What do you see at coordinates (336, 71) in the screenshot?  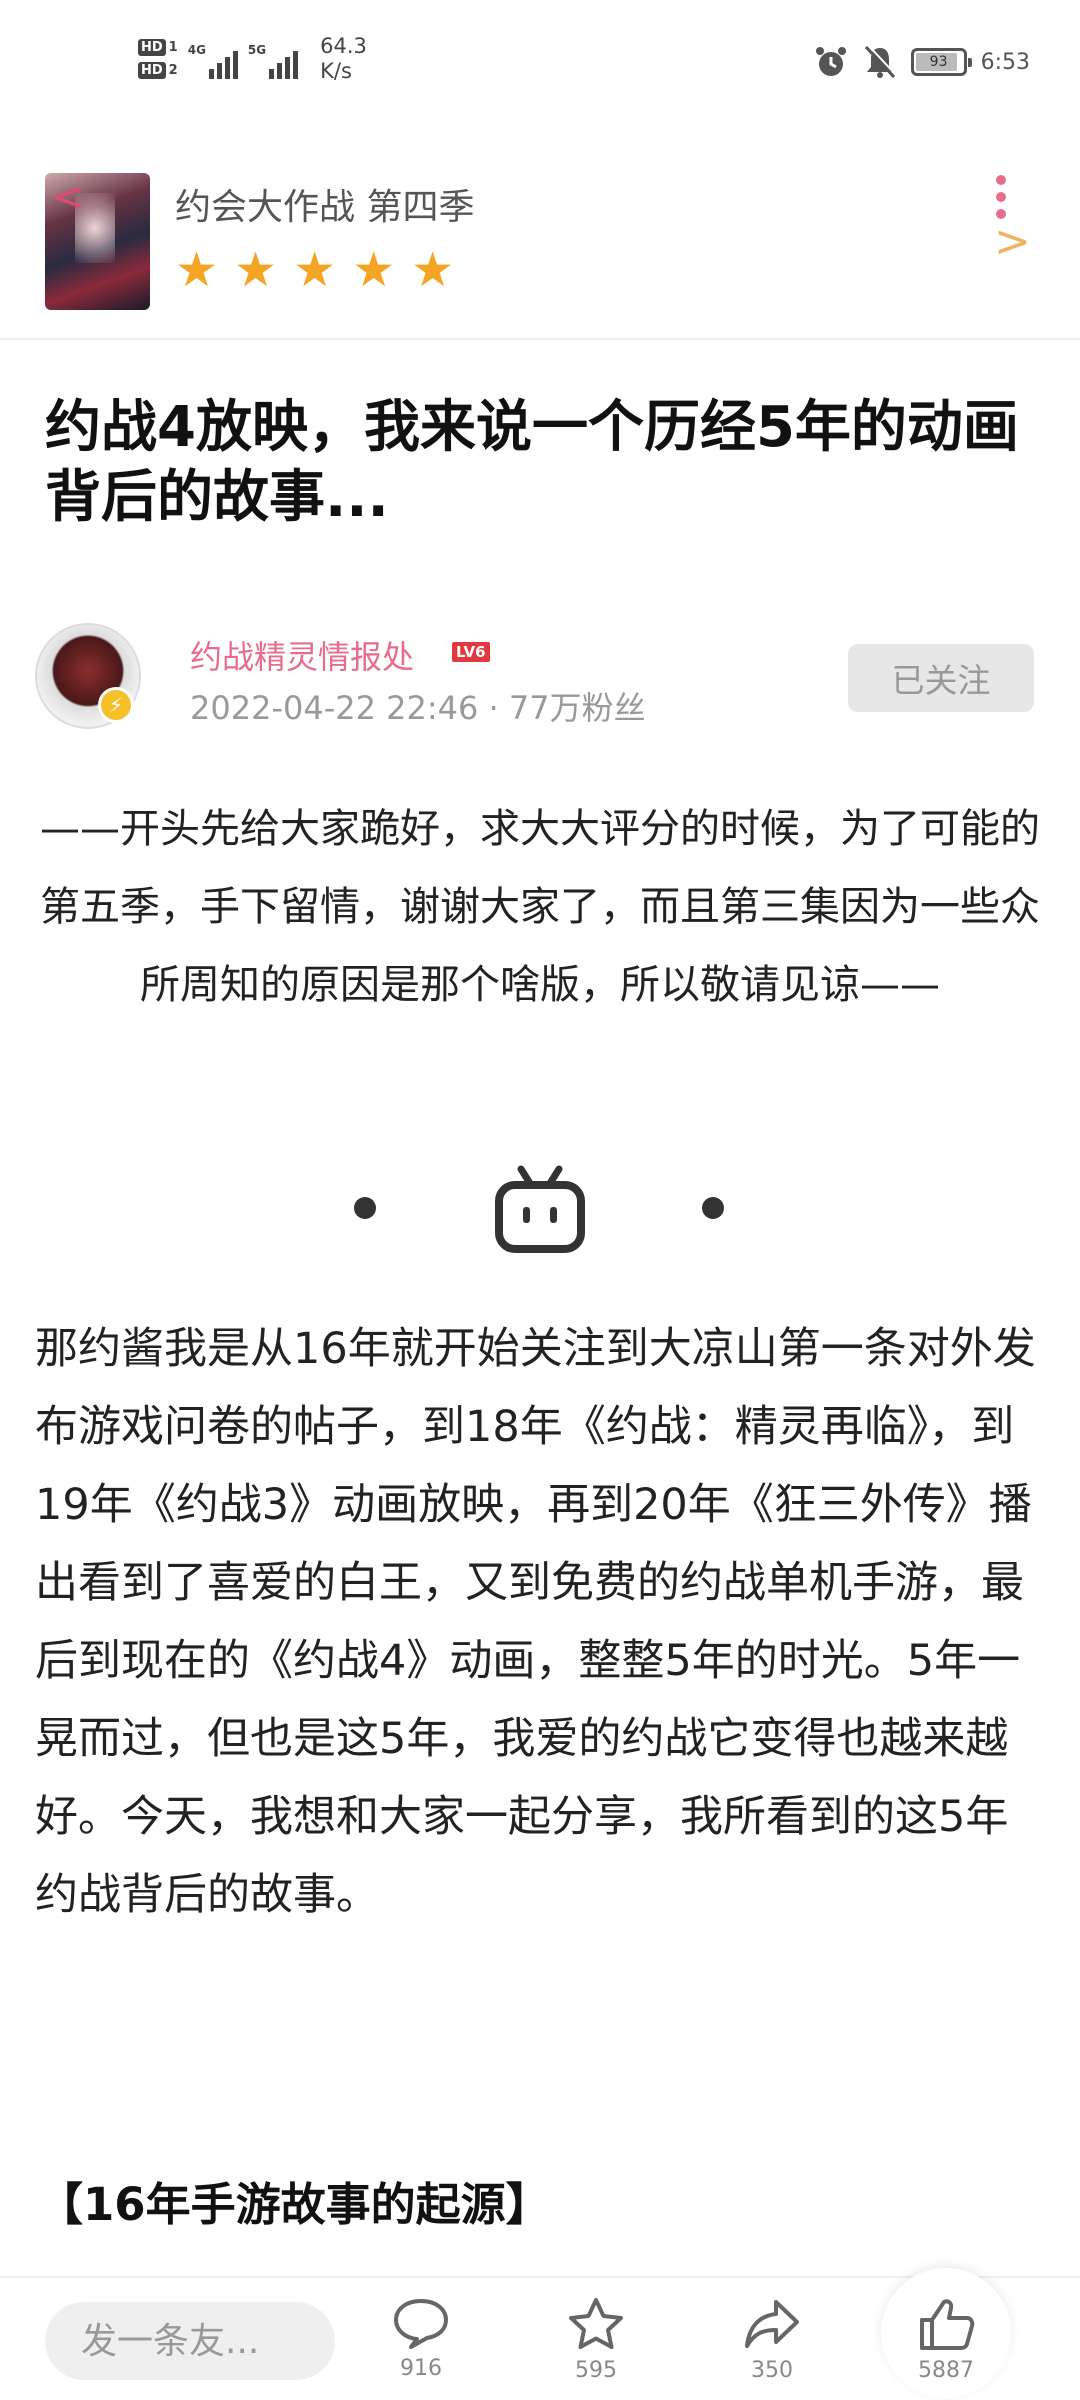 I see `speed-unit: K/s` at bounding box center [336, 71].